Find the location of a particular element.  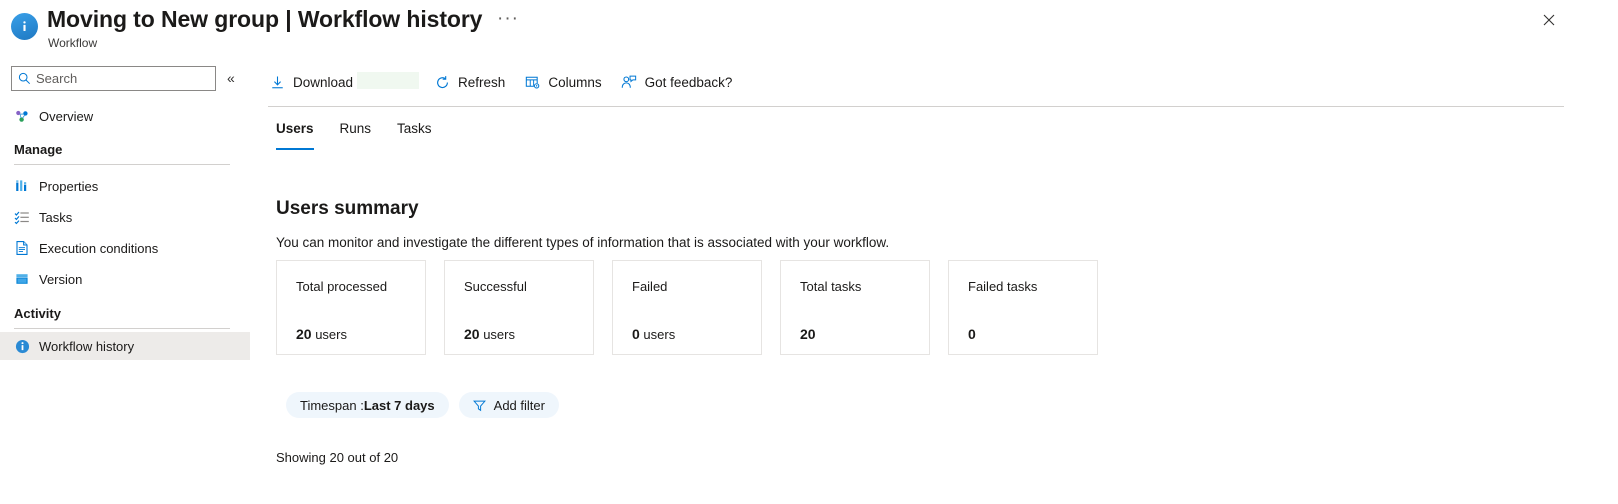

sidebar-item-label: Workflow history is located at coordinates (87, 346).